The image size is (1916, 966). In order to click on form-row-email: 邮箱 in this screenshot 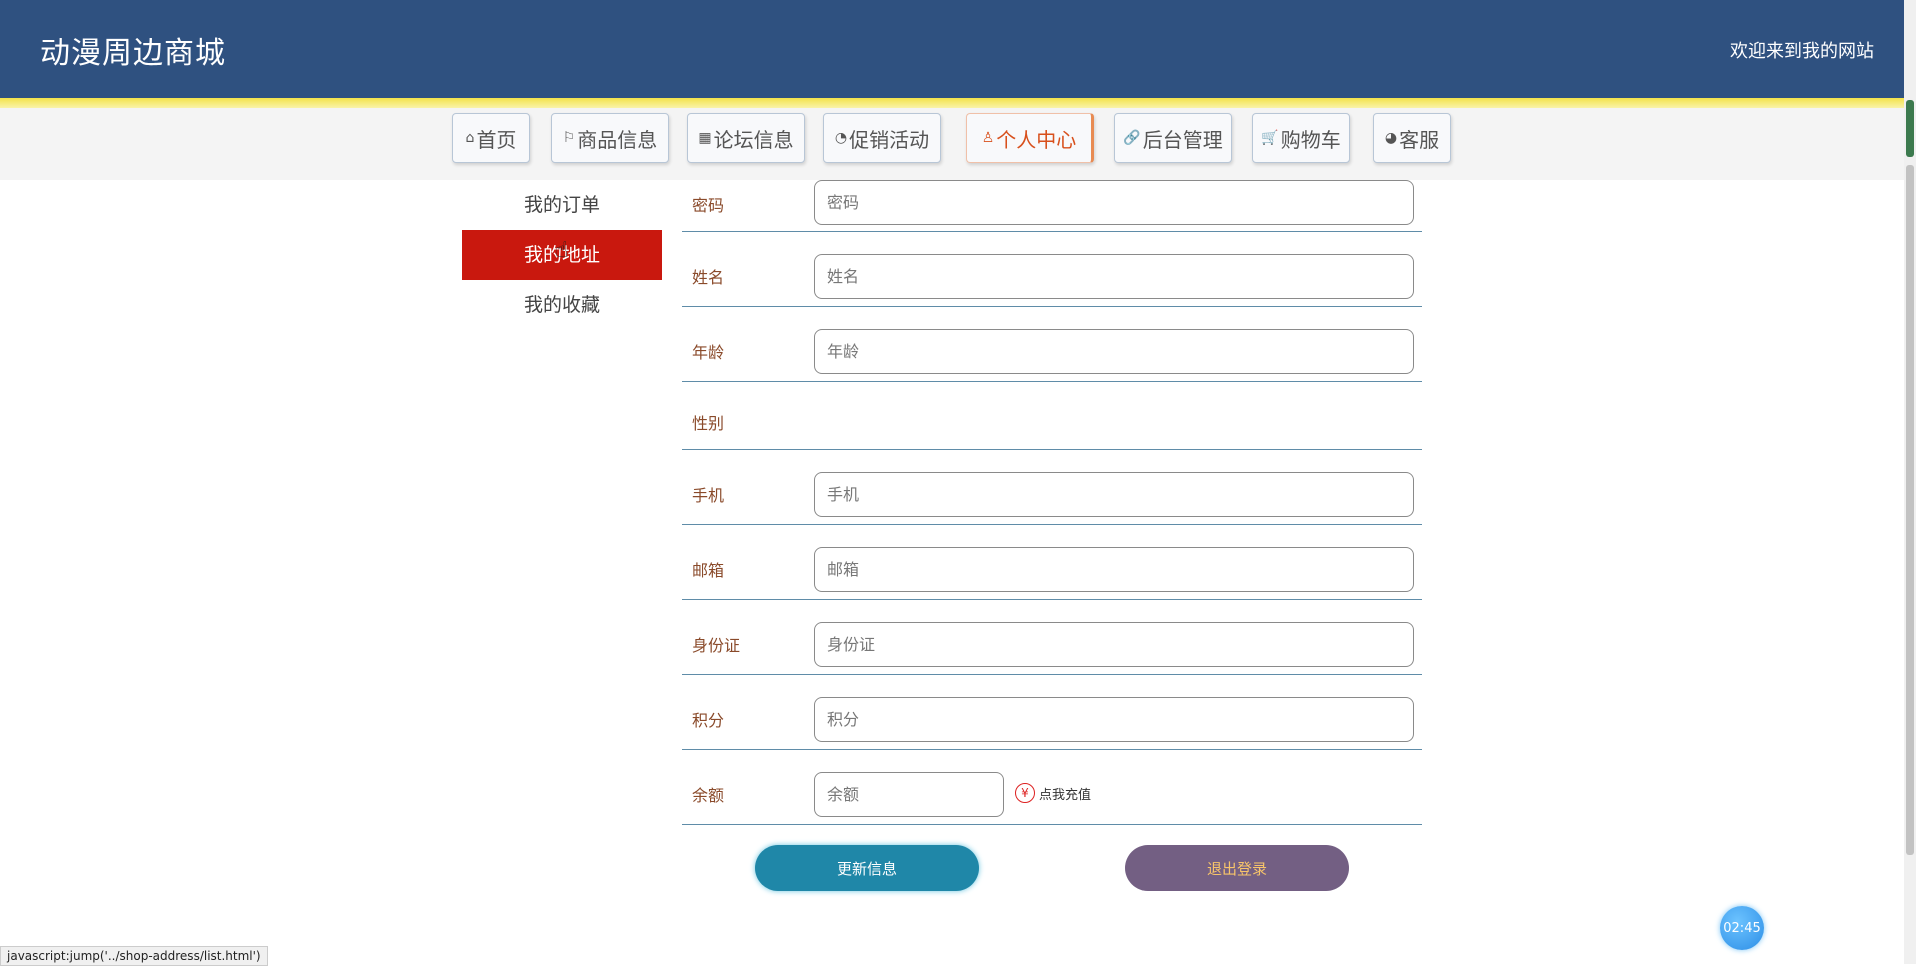, I will do `click(1052, 562)`.